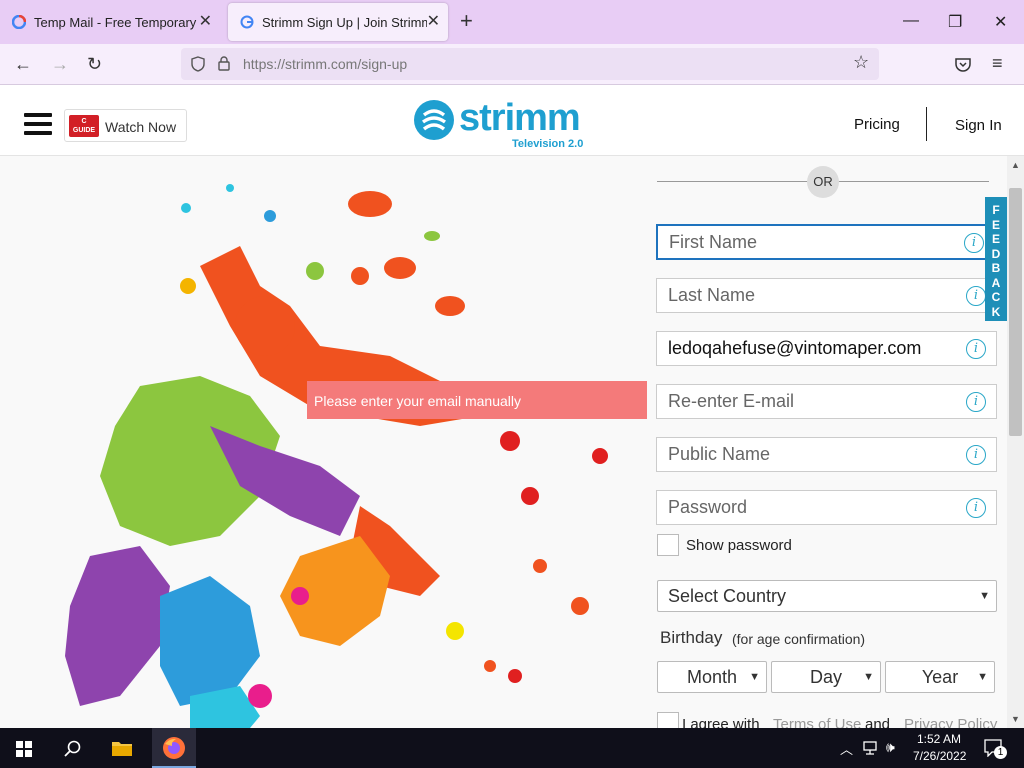 The width and height of the screenshot is (1024, 768). I want to click on browser-nav-bar: ← → ↻ https://strimm.com/sign-up ☆ ≡, so click(512, 64).